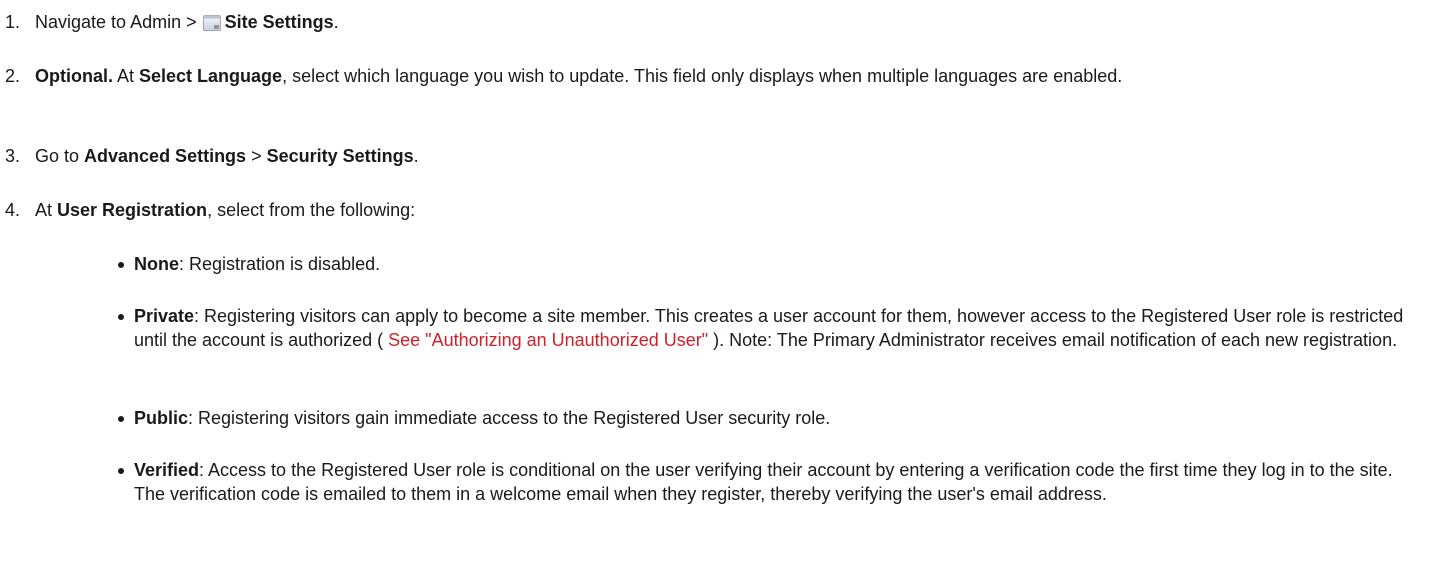 The image size is (1445, 562). What do you see at coordinates (548, 340) in the screenshot?
I see `authorizing-user-link: See "Authorizing an Unauthorized User"` at bounding box center [548, 340].